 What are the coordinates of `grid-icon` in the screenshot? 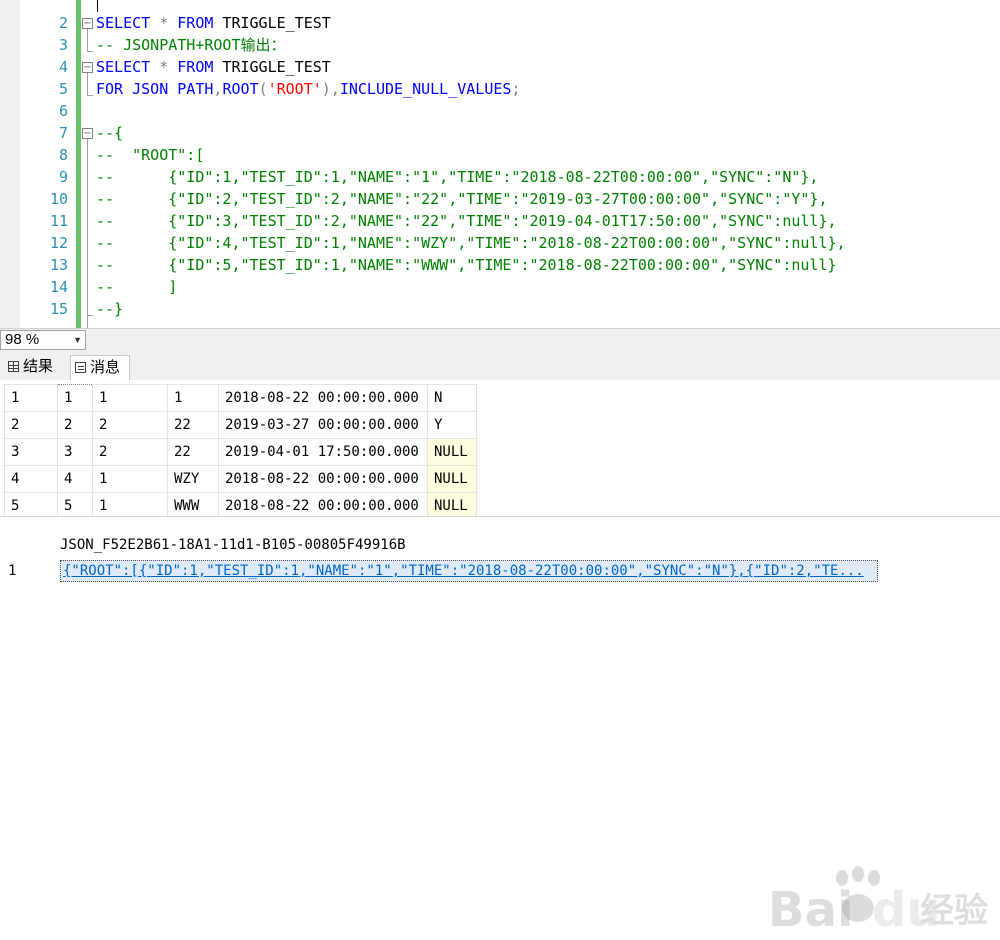 It's located at (13, 366).